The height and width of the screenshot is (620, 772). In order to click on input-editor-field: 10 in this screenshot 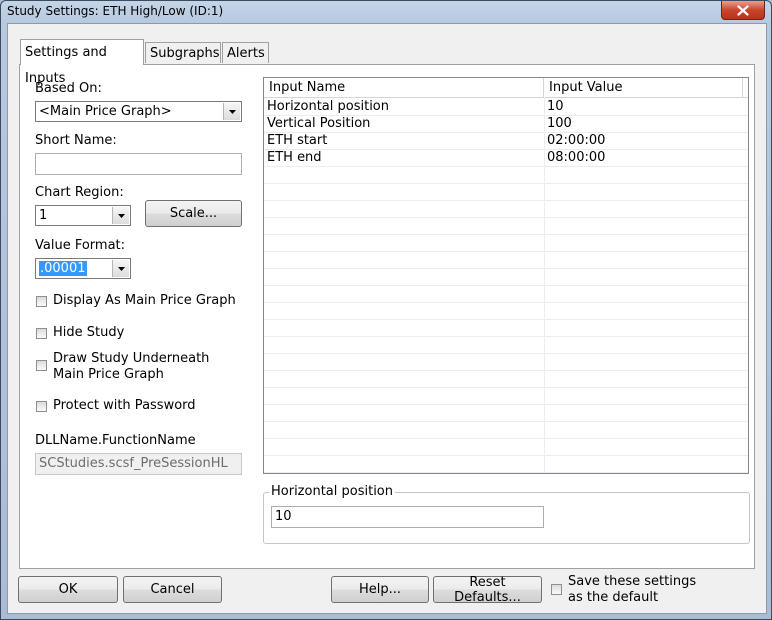, I will do `click(407, 517)`.